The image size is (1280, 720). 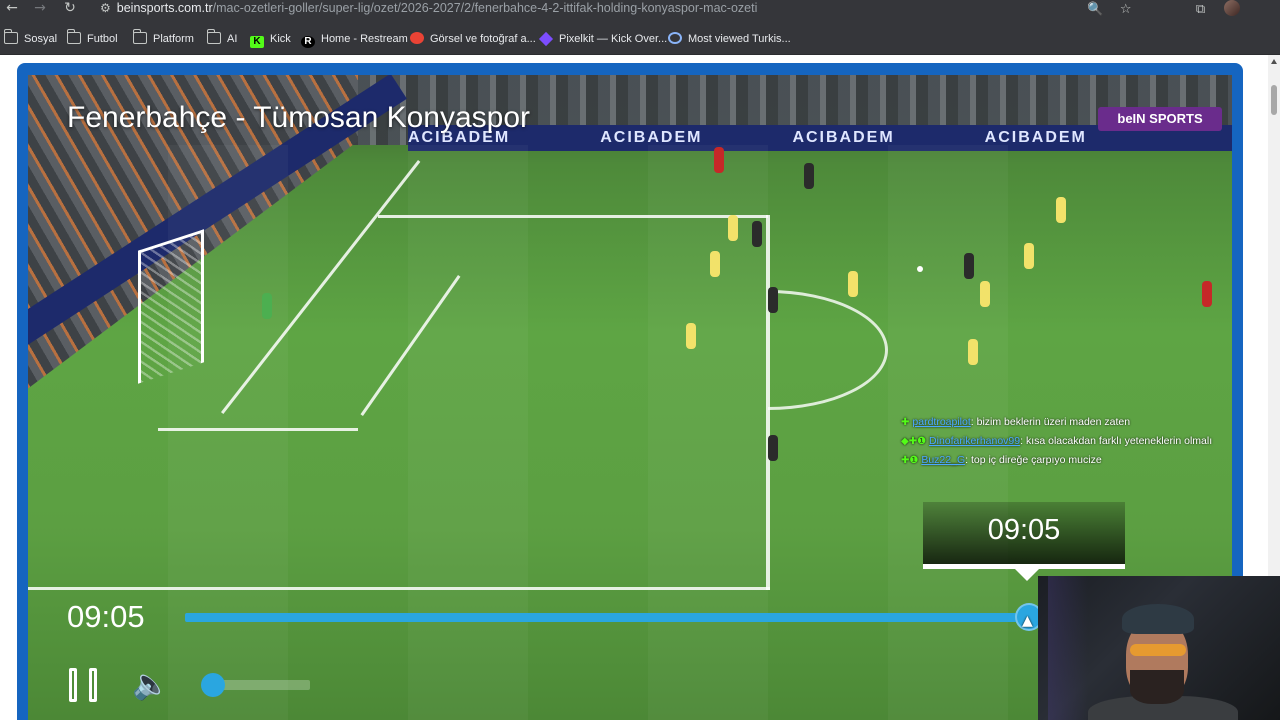 What do you see at coordinates (910, 460) in the screenshot?
I see `chat-badge-icon: ✚❶` at bounding box center [910, 460].